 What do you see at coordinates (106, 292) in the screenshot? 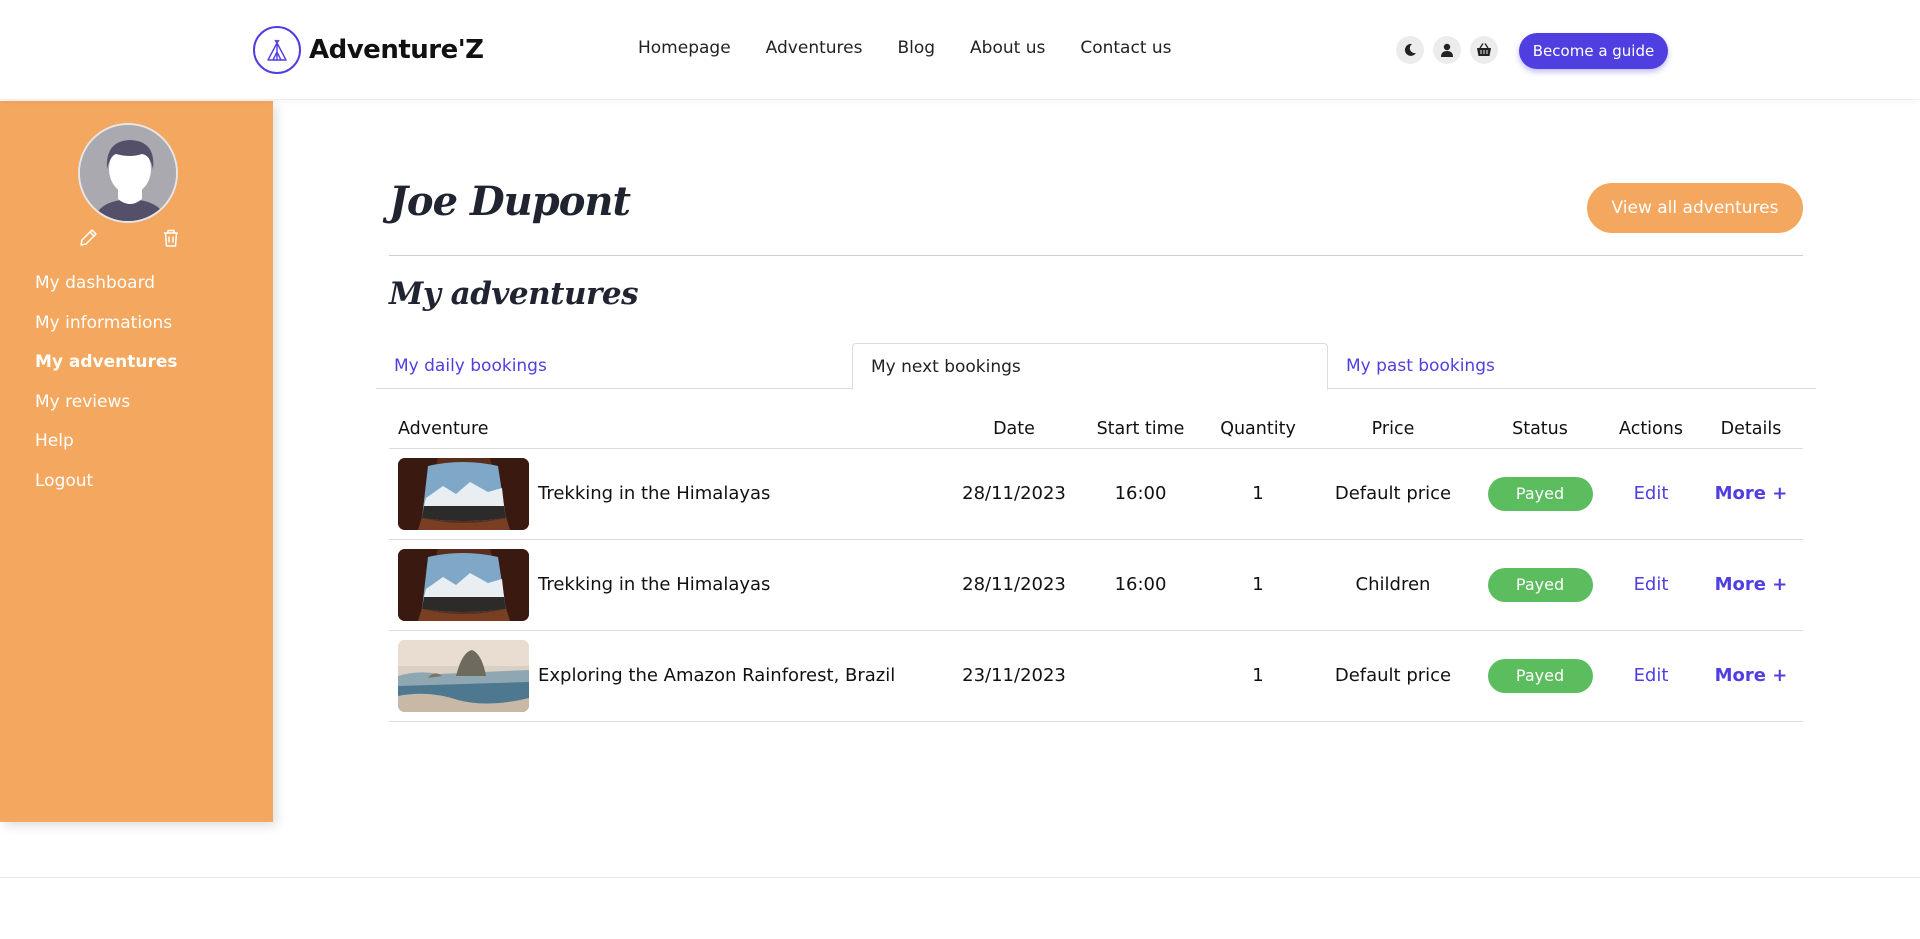
I see `sidebar-item-dashboard: My dashboard` at bounding box center [106, 292].